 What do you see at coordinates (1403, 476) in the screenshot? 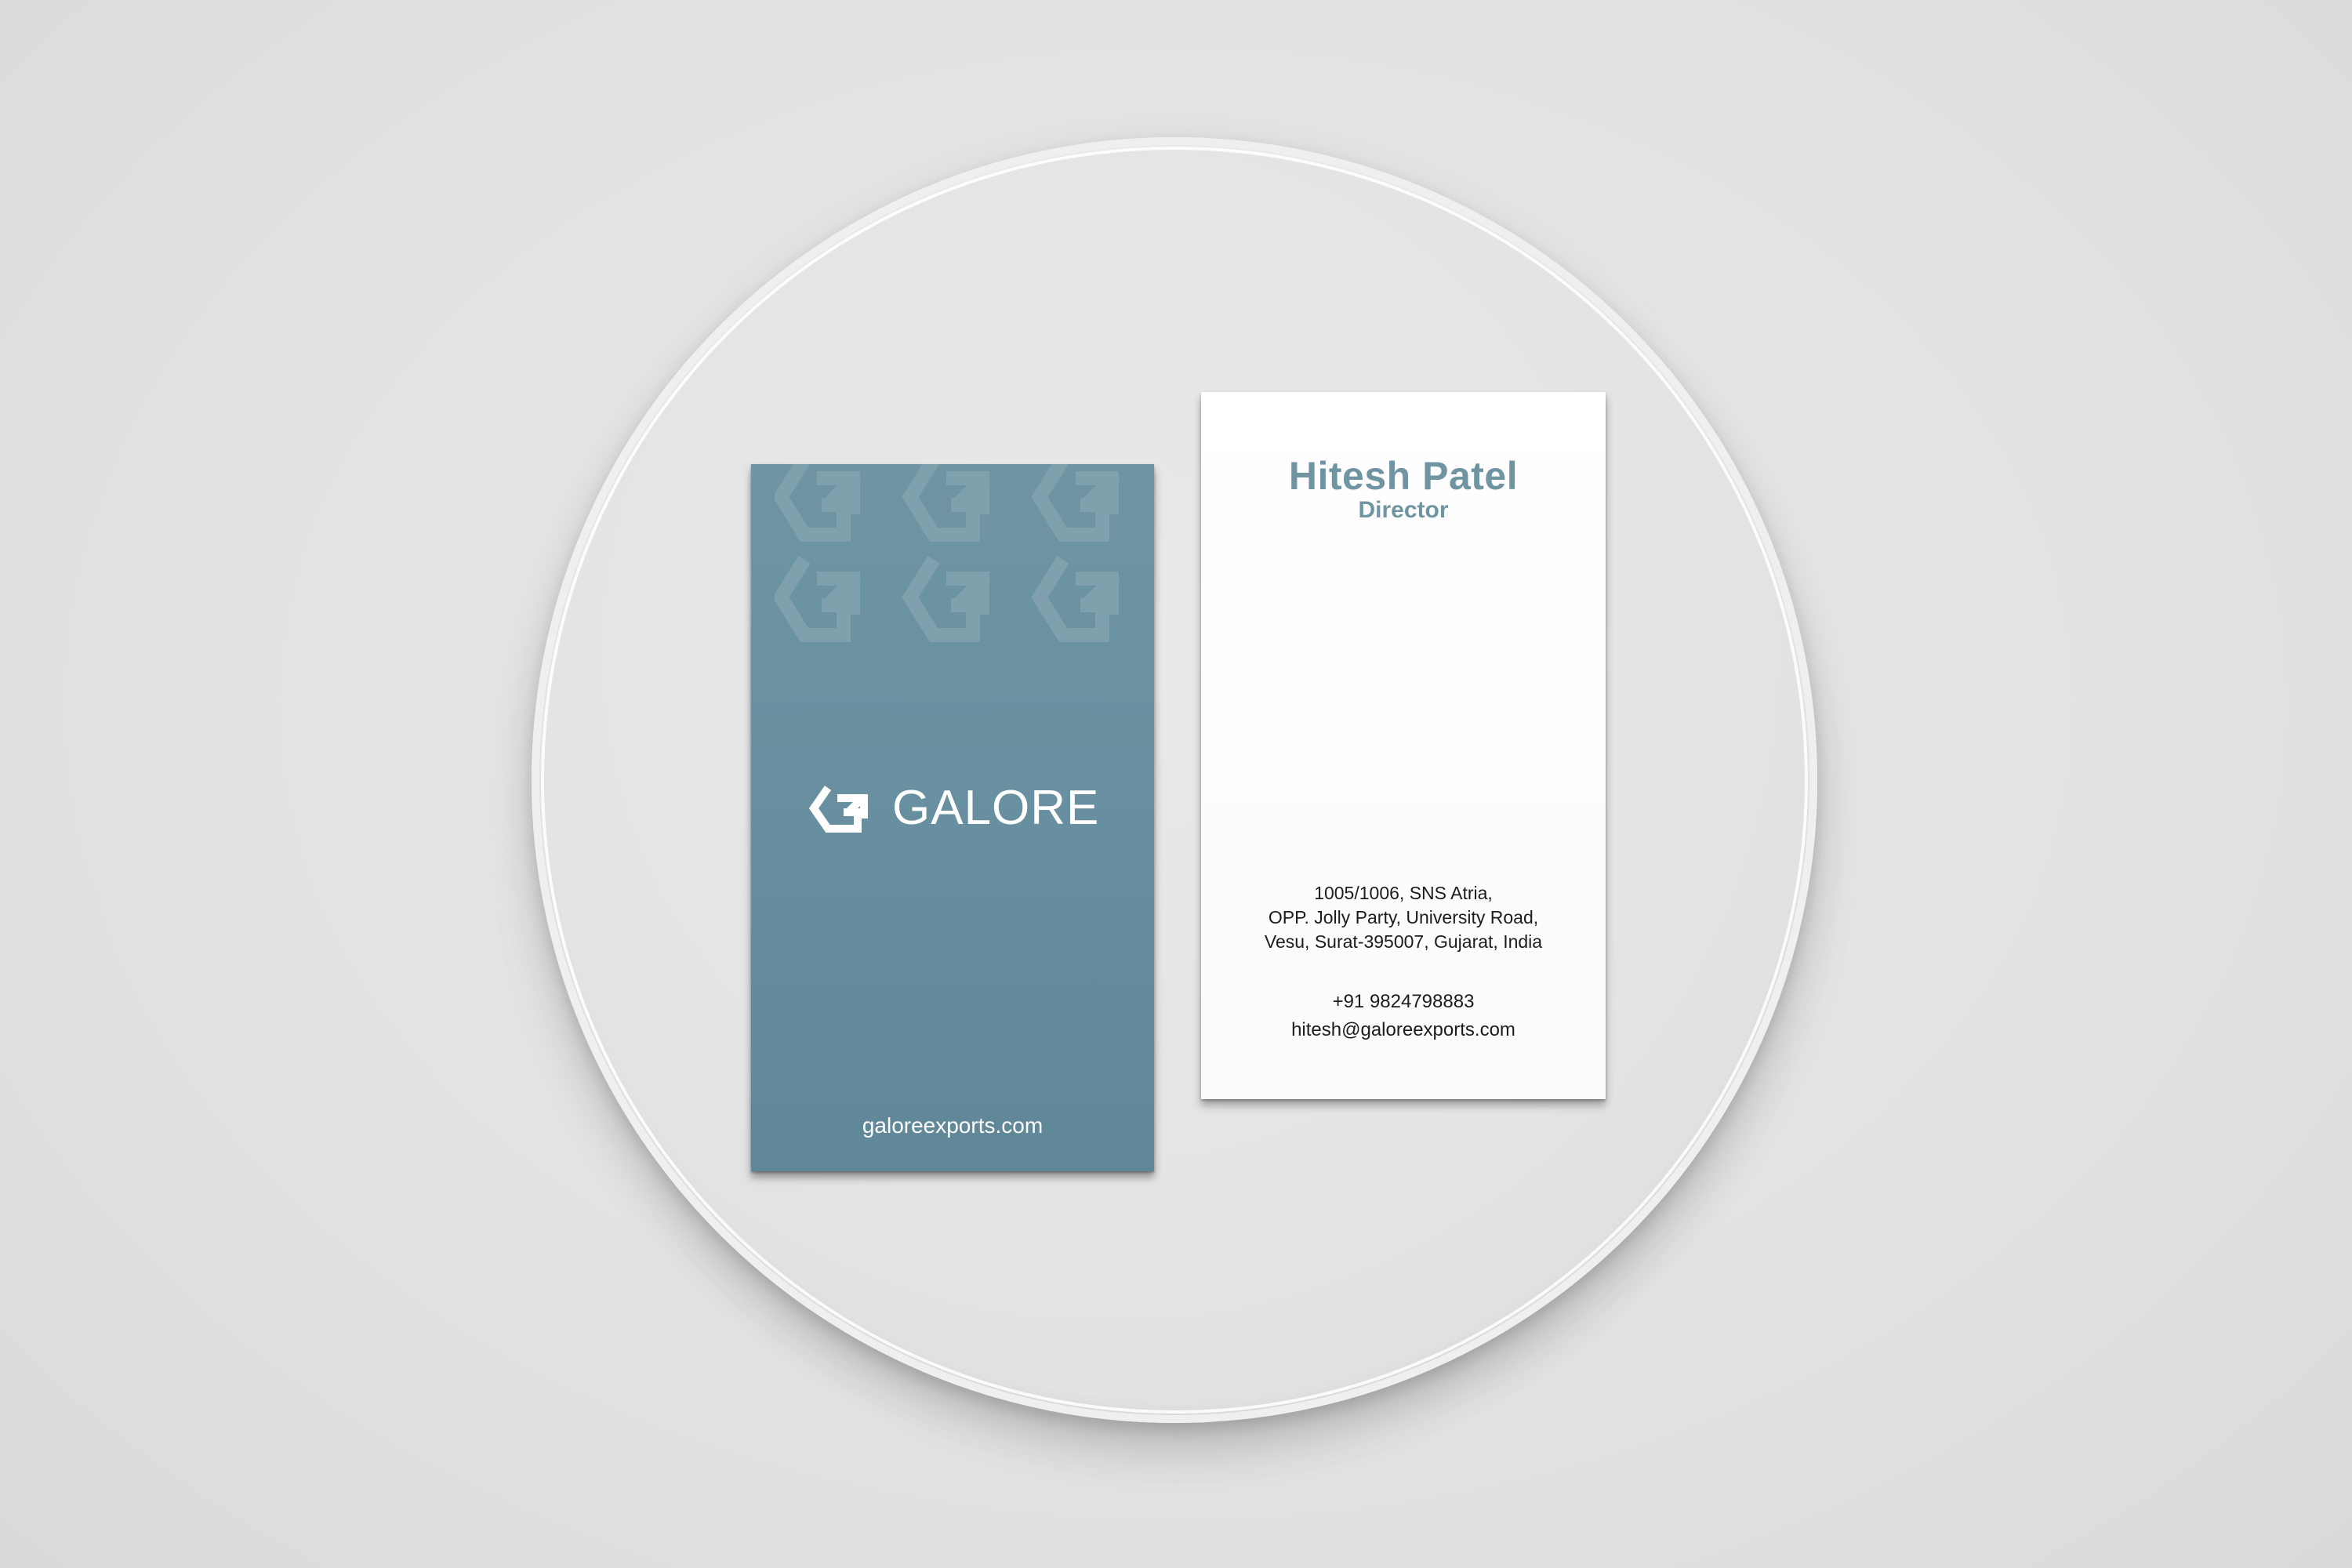
I see `person-name: Hitesh Patel` at bounding box center [1403, 476].